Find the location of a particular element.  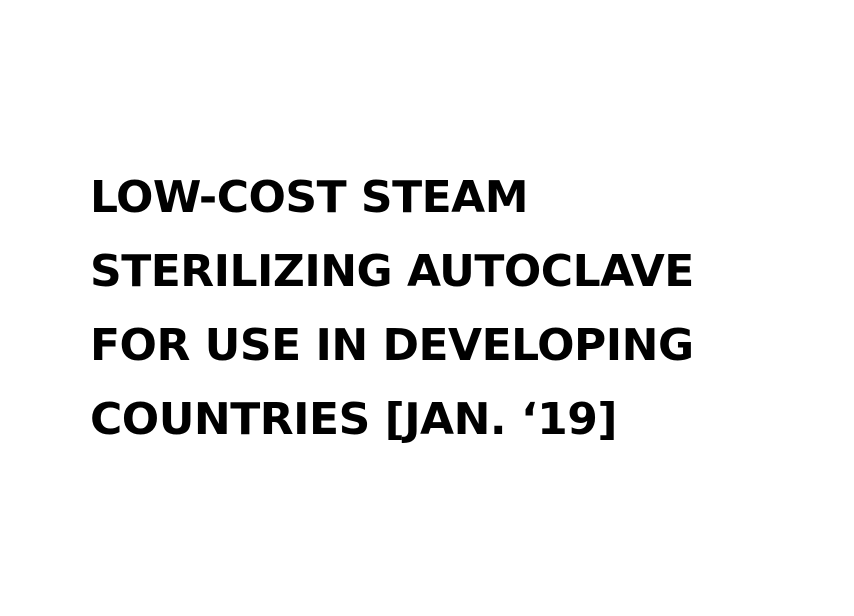

title-line: STERILIZING AUTOCLAVE is located at coordinates (392, 271).